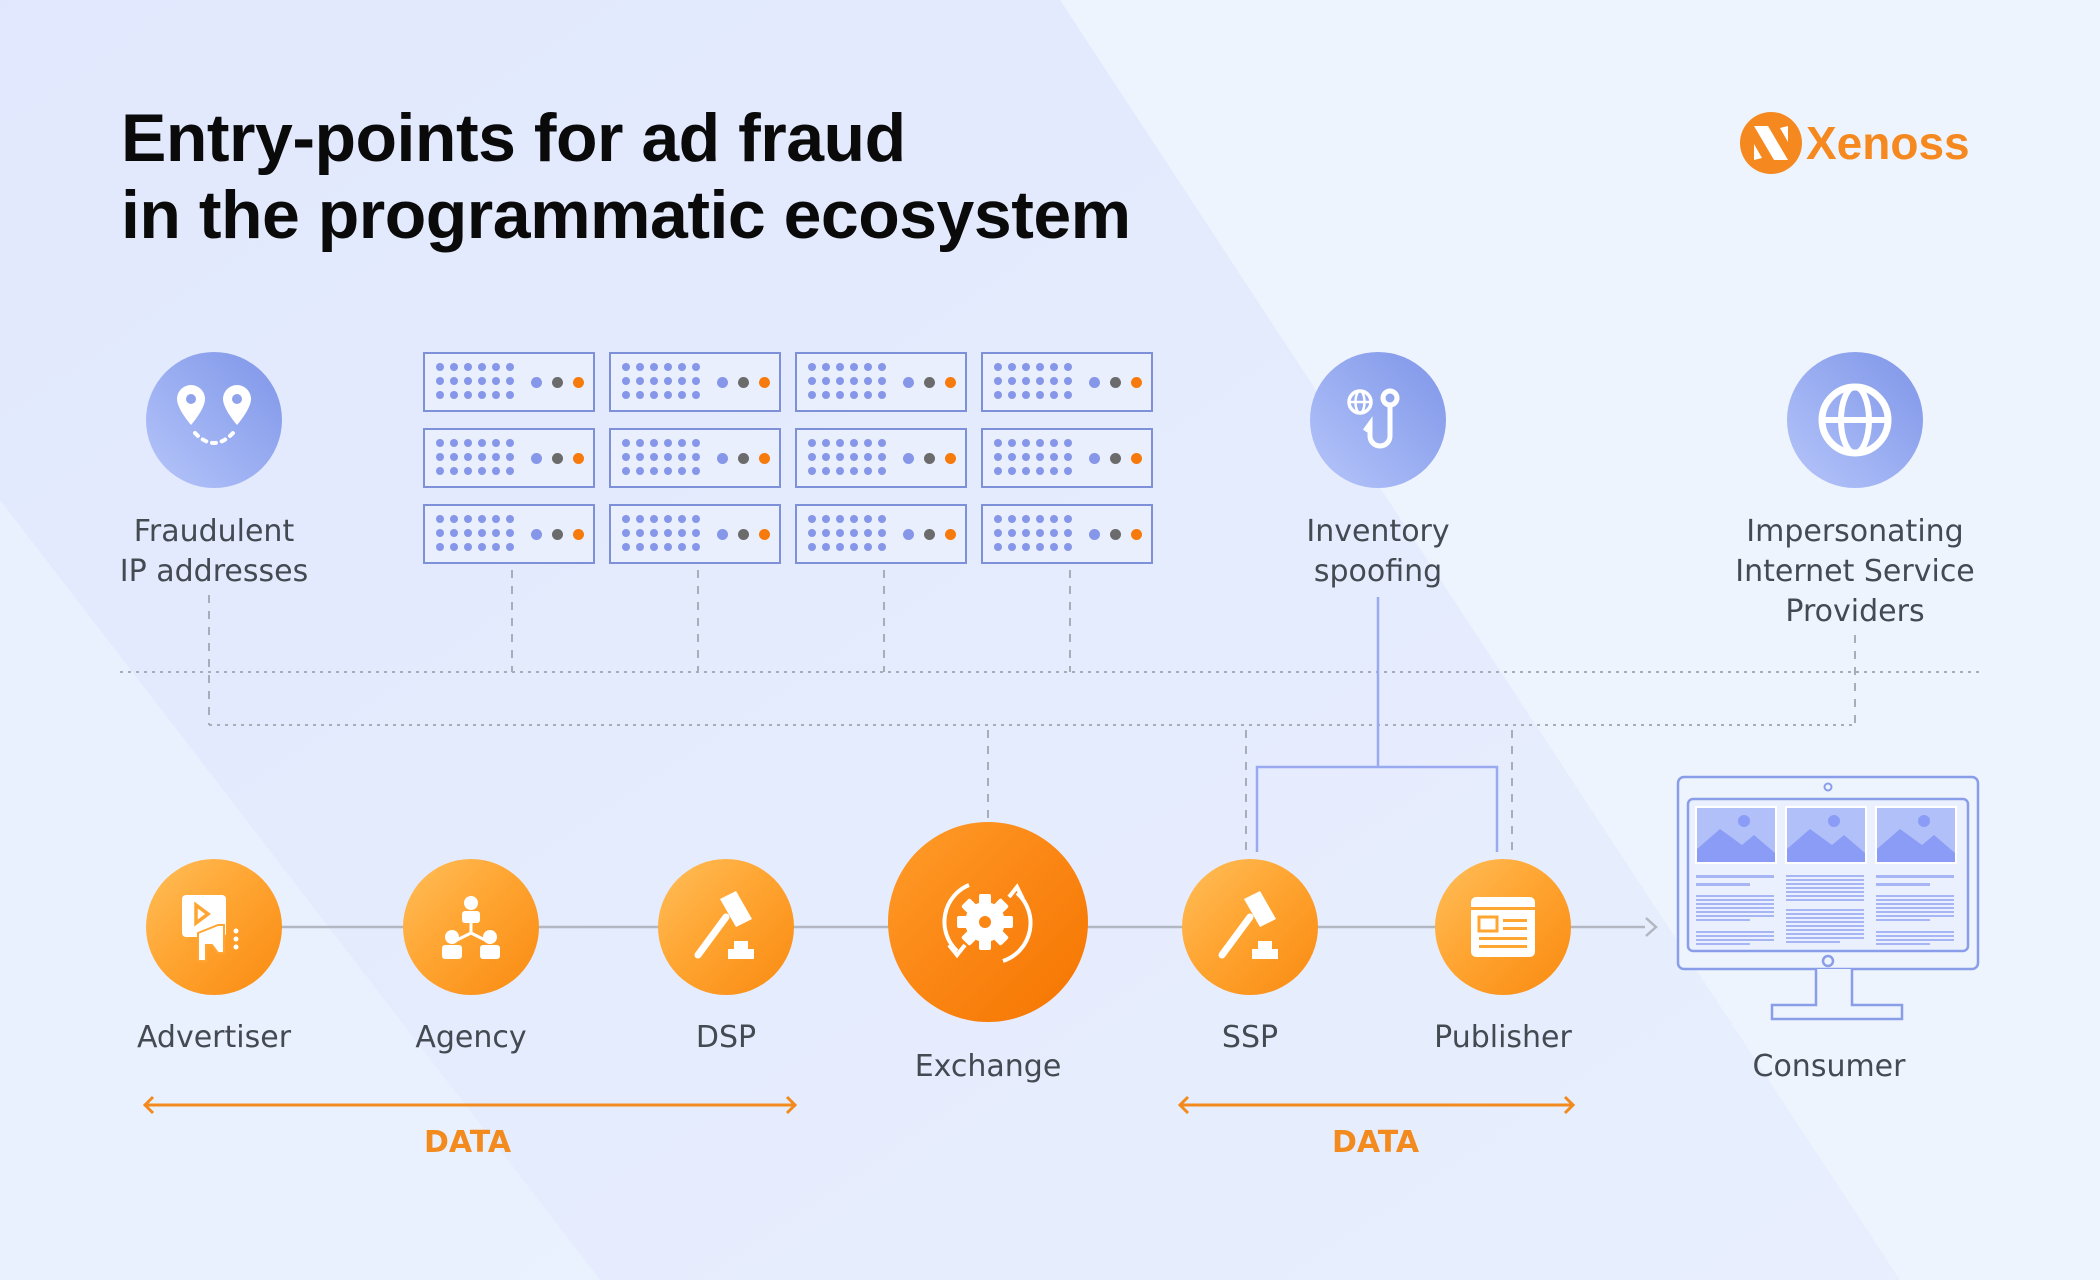 The height and width of the screenshot is (1280, 2100). What do you see at coordinates (1651, 927) in the screenshot?
I see `chain-arrow-head` at bounding box center [1651, 927].